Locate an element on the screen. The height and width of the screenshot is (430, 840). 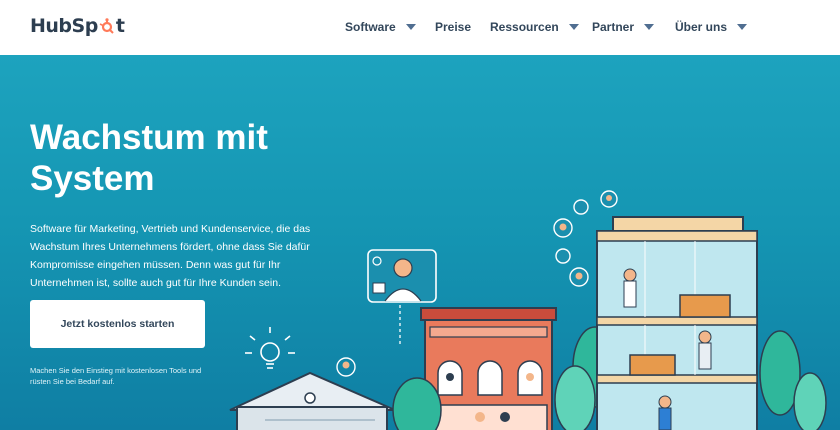
glass-tower-illustration is located at coordinates (677, 323).